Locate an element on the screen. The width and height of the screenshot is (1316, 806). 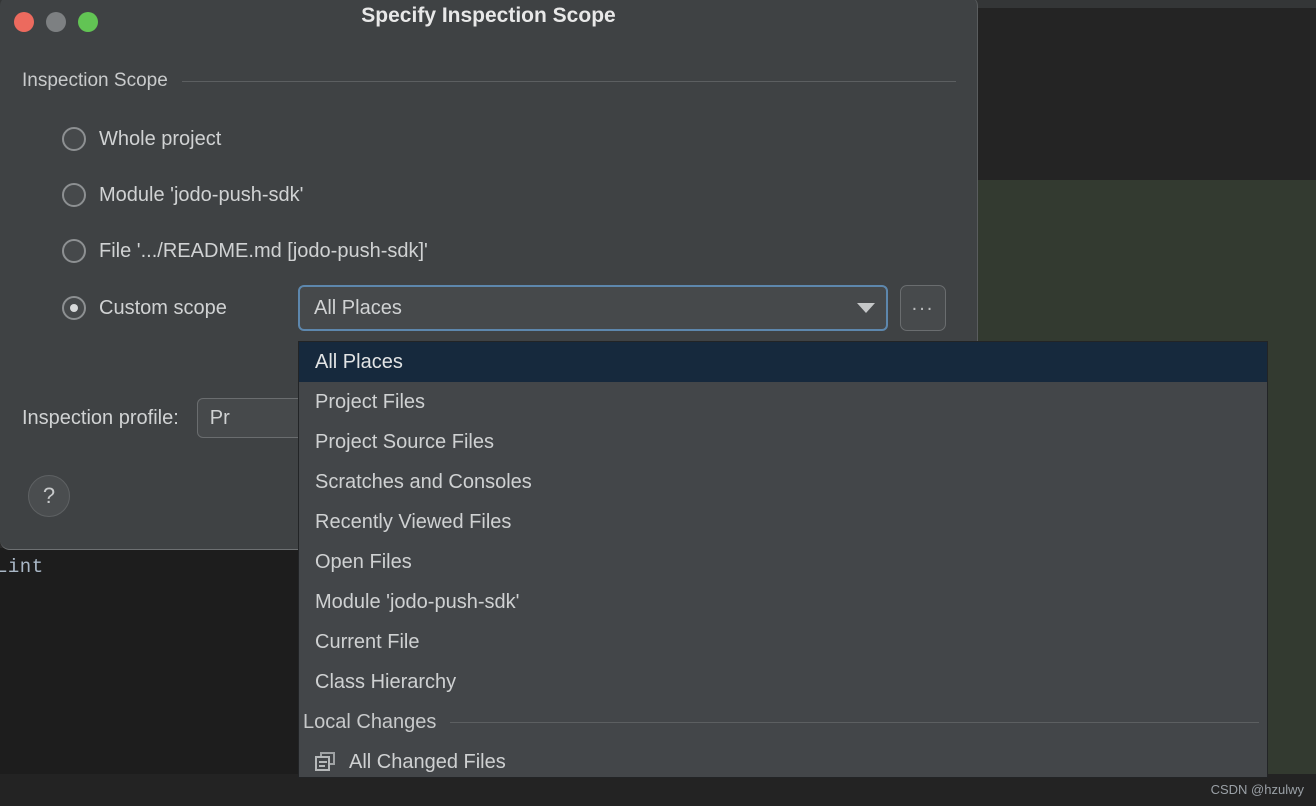
list-item-label: Current File is located at coordinates (367, 641).